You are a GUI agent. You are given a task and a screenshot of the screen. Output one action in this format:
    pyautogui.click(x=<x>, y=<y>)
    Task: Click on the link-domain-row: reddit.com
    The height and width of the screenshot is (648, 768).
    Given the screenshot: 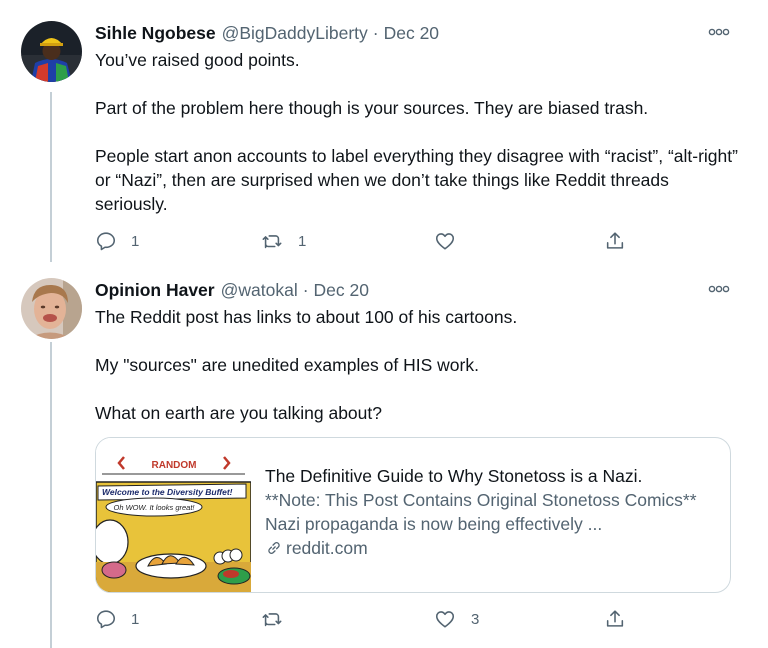 What is the action you would take?
    pyautogui.click(x=490, y=548)
    